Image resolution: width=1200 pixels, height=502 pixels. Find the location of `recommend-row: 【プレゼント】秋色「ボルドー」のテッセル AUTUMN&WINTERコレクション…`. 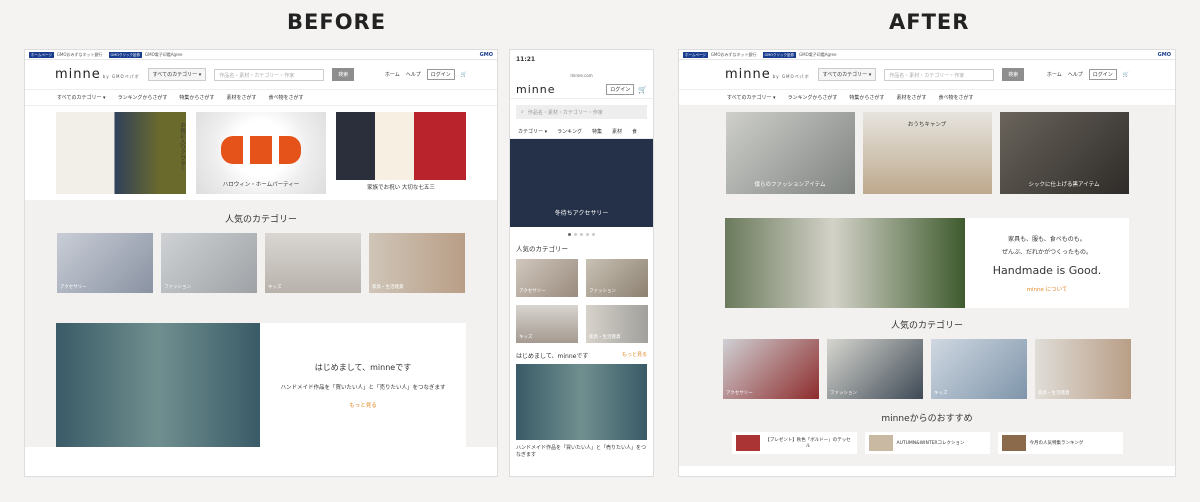

recommend-row: 【プレゼント】秋色「ボルドー」のテッセル AUTUMN&WINTERコレクション… is located at coordinates (927, 443).